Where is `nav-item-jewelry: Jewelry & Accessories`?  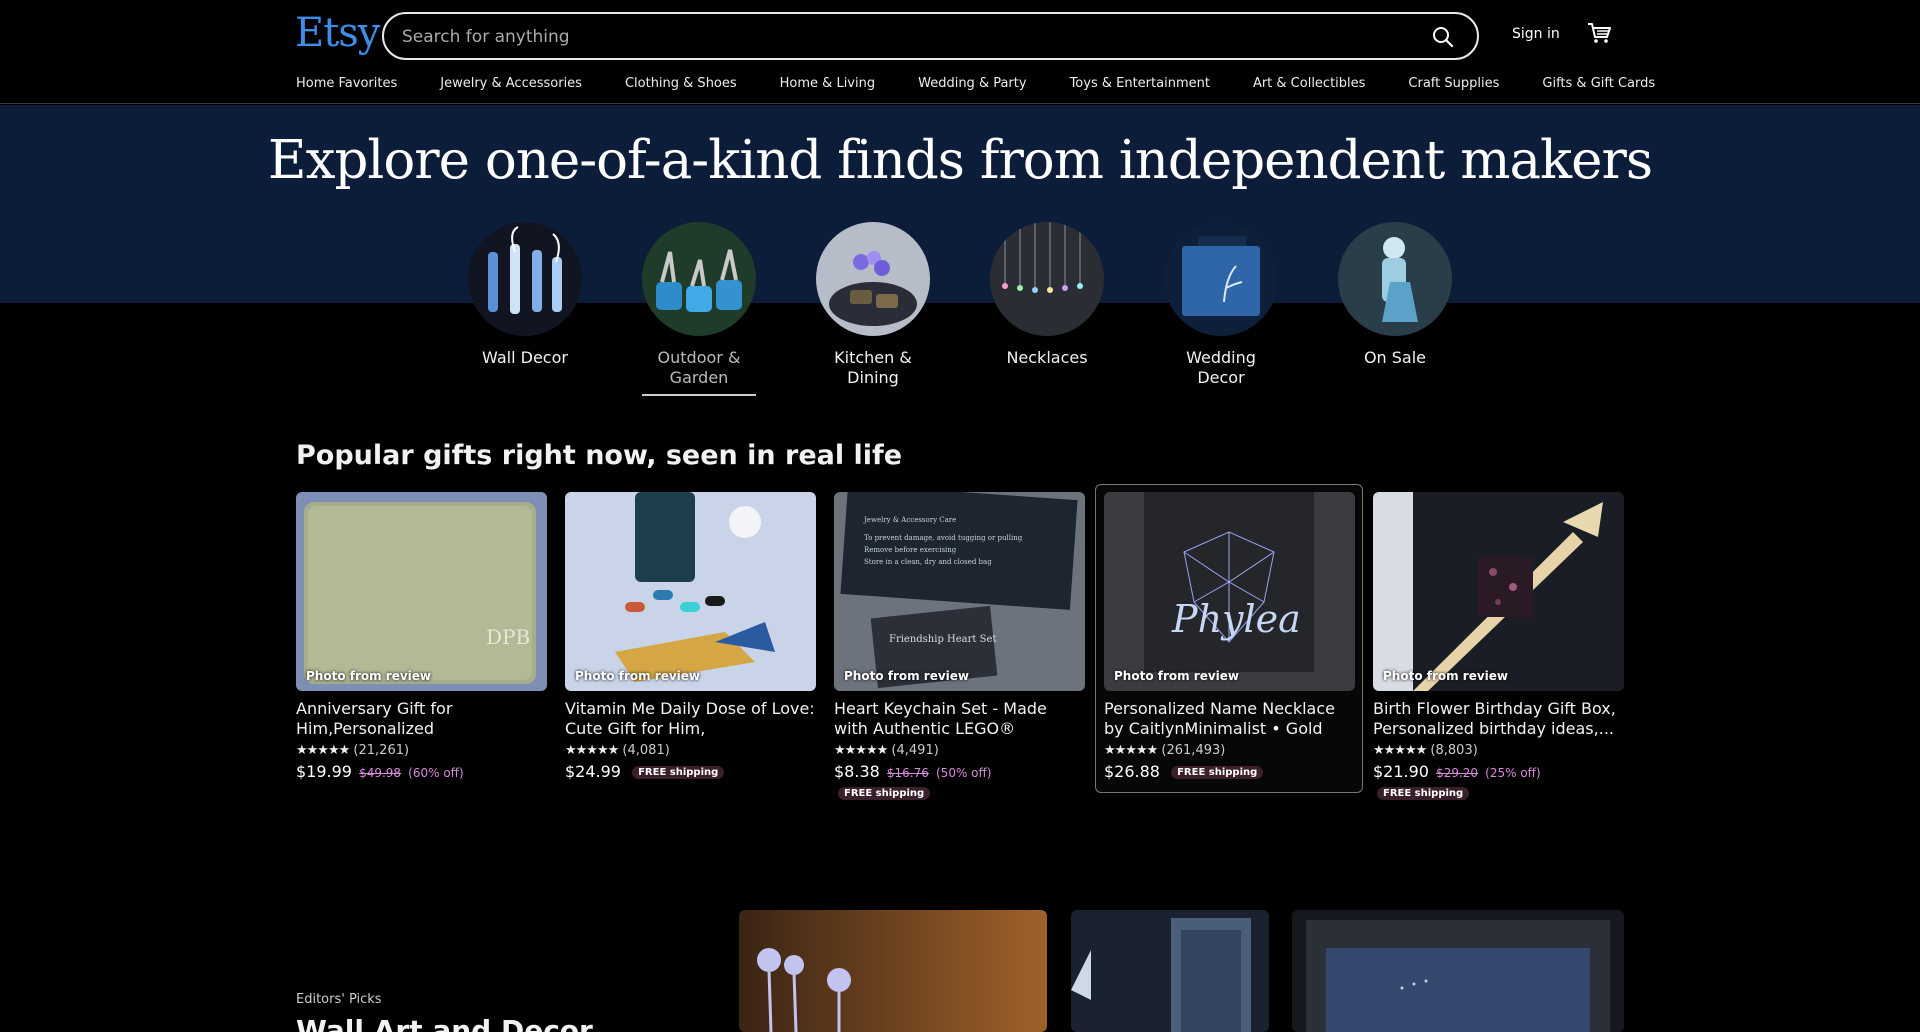
nav-item-jewelry: Jewelry & Accessories is located at coordinates (511, 83).